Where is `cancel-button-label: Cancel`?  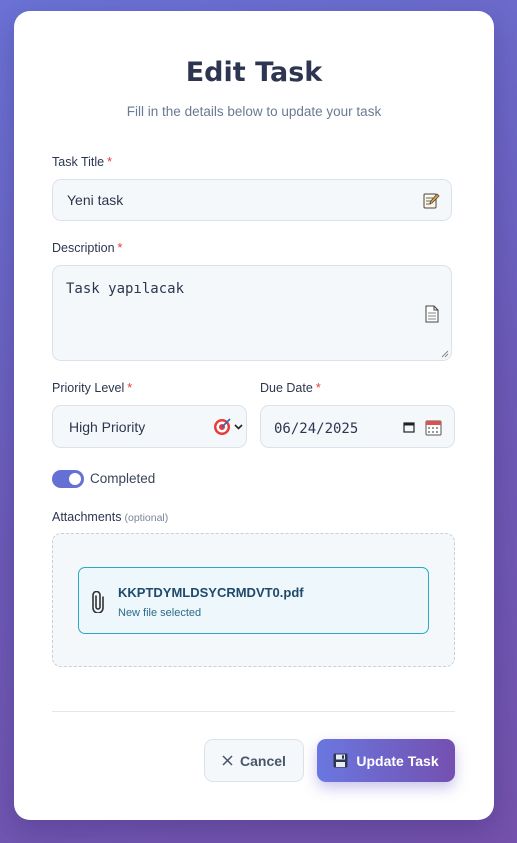 cancel-button-label: Cancel is located at coordinates (263, 760).